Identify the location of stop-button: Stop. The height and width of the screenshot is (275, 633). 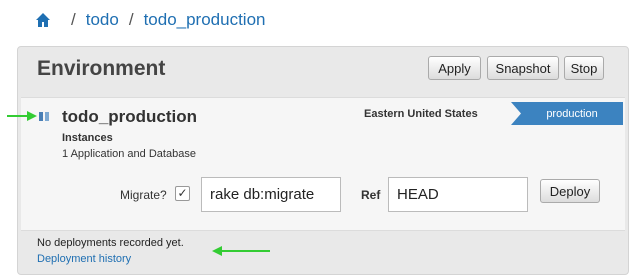
(584, 68).